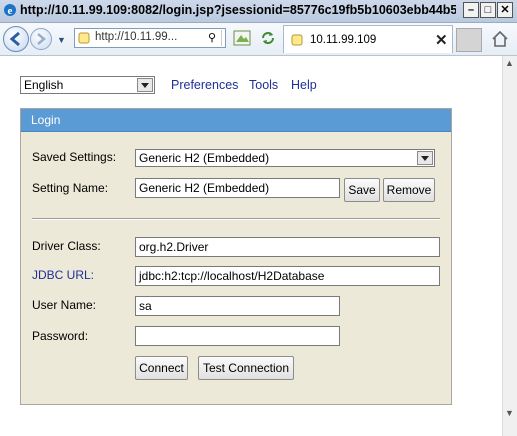 This screenshot has height=436, width=517. I want to click on scroll-up-icon: ▲, so click(509, 63).